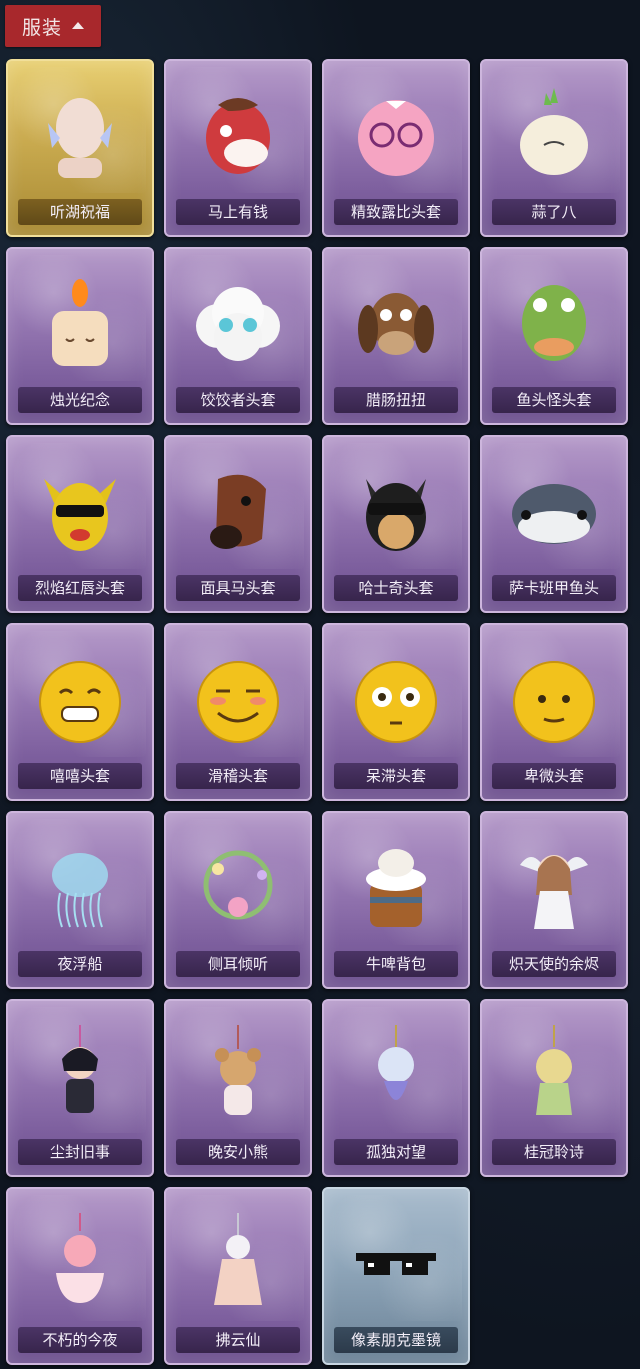 This screenshot has height=1369, width=640. I want to click on item-card: 呆滞头套, so click(396, 712).